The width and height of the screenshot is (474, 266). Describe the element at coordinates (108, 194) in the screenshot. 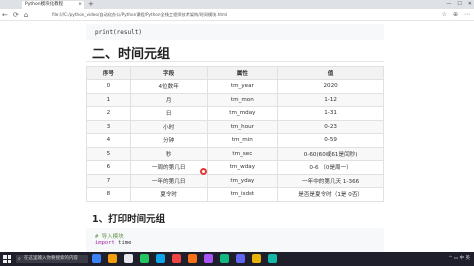

I see `table-cell: 8` at that location.